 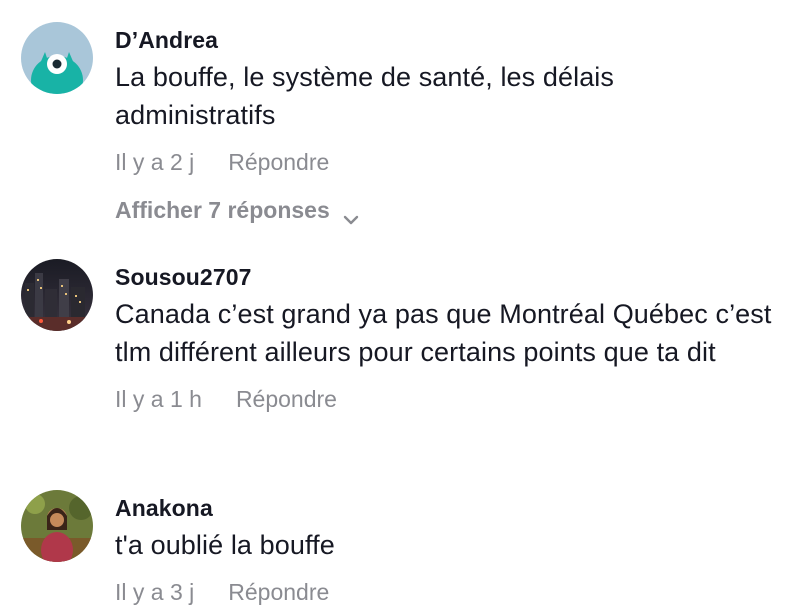 I want to click on comment-username: D’Andrea, so click(x=448, y=40).